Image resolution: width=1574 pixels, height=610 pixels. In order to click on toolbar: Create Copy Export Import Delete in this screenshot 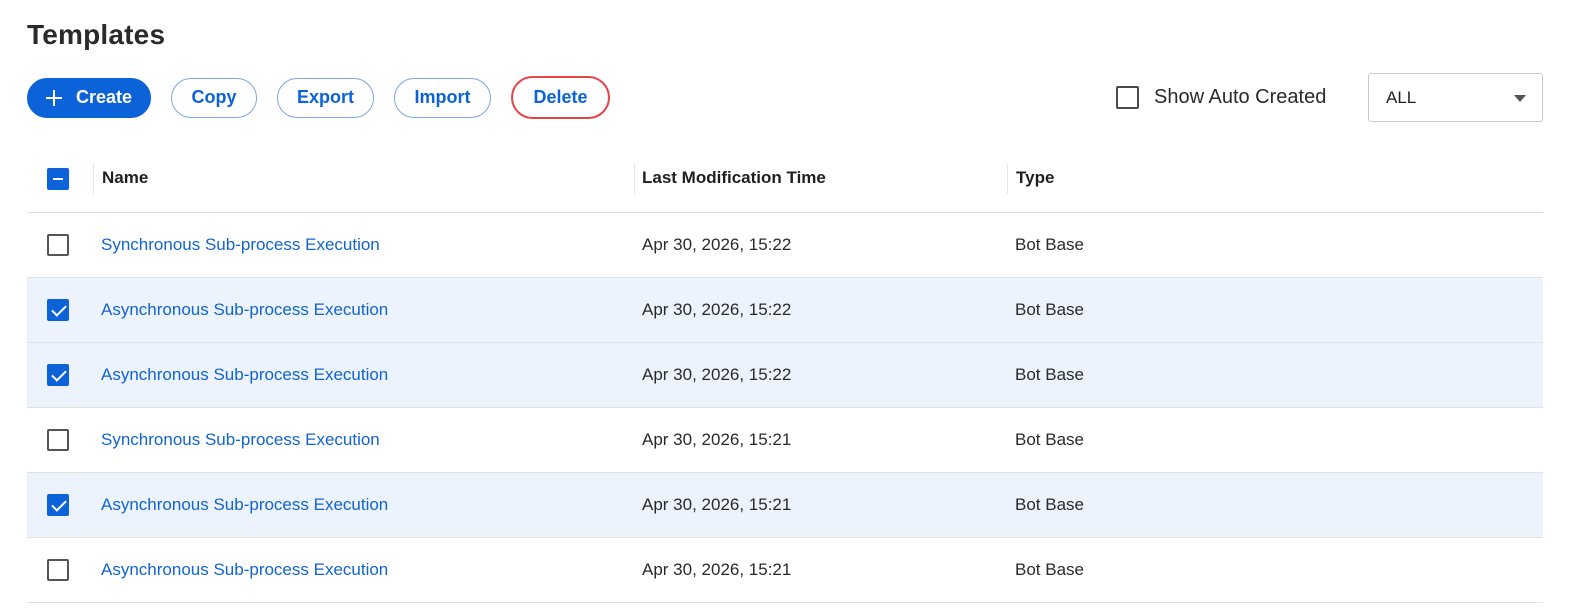, I will do `click(328, 97)`.